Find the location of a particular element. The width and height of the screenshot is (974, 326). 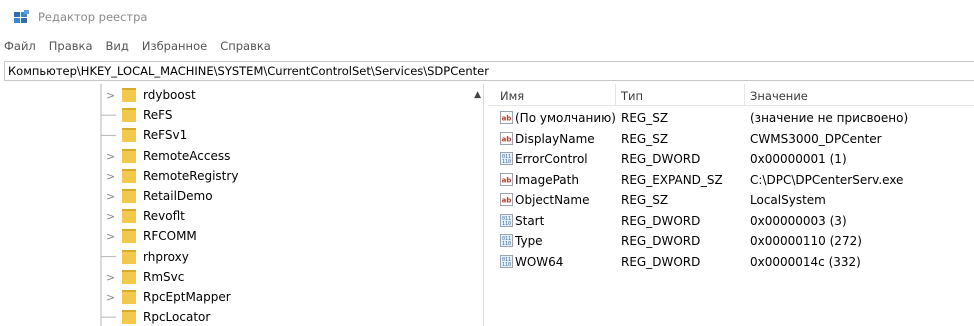

value-row: 011 110 Start REG_DWORD 0x00000003 (3) is located at coordinates (731, 221).